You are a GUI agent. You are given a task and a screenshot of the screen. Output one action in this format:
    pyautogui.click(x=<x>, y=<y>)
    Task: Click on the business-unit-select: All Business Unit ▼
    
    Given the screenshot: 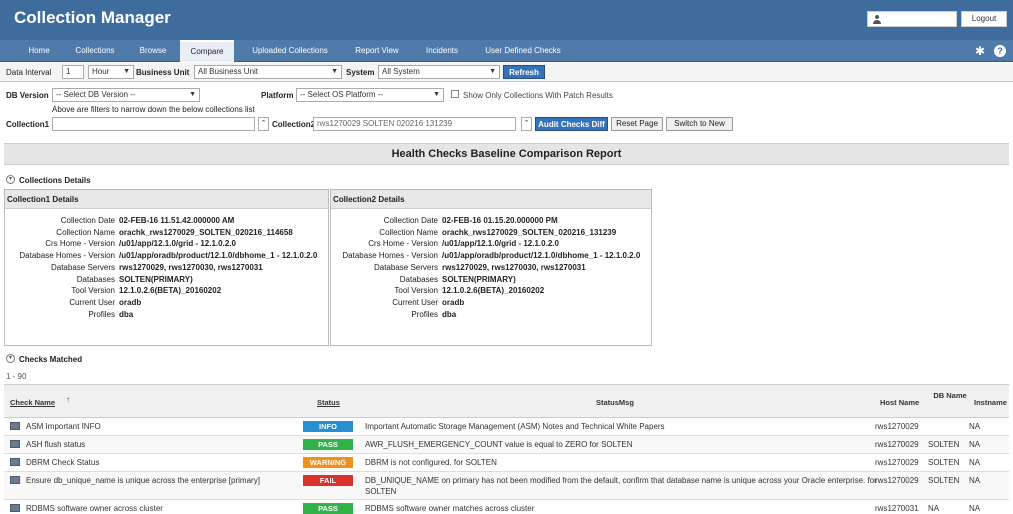 What is the action you would take?
    pyautogui.click(x=268, y=72)
    